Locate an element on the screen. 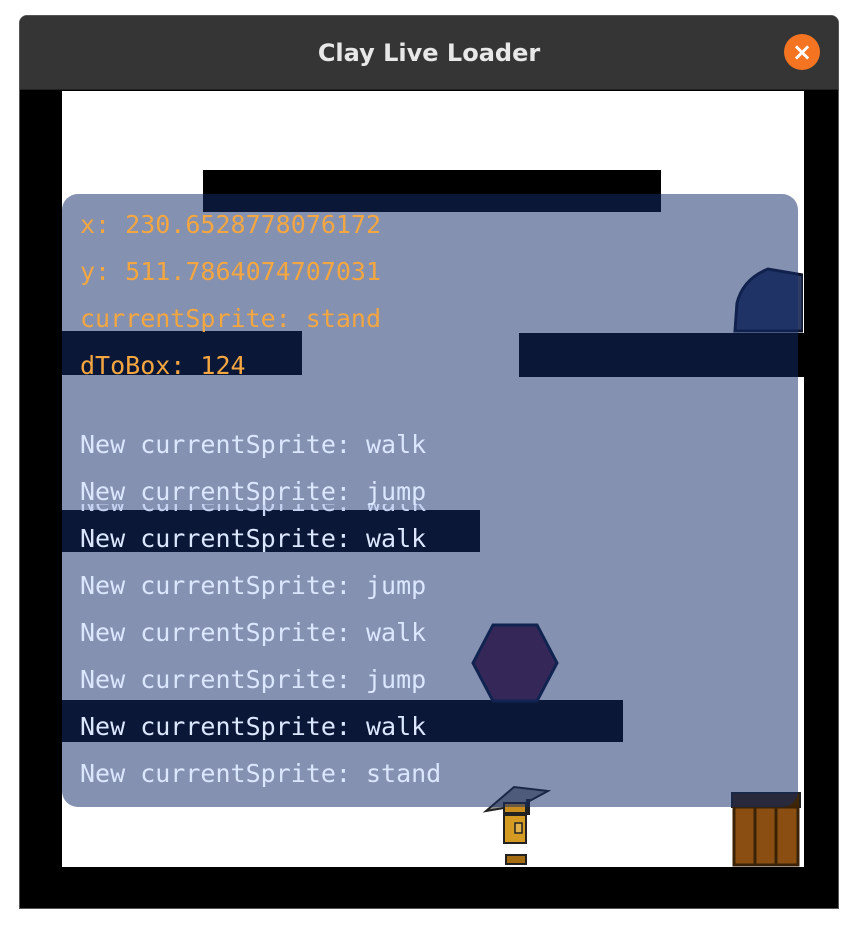 The height and width of the screenshot is (928, 858). title-bar: Clay Live Loader × is located at coordinates (429, 53).